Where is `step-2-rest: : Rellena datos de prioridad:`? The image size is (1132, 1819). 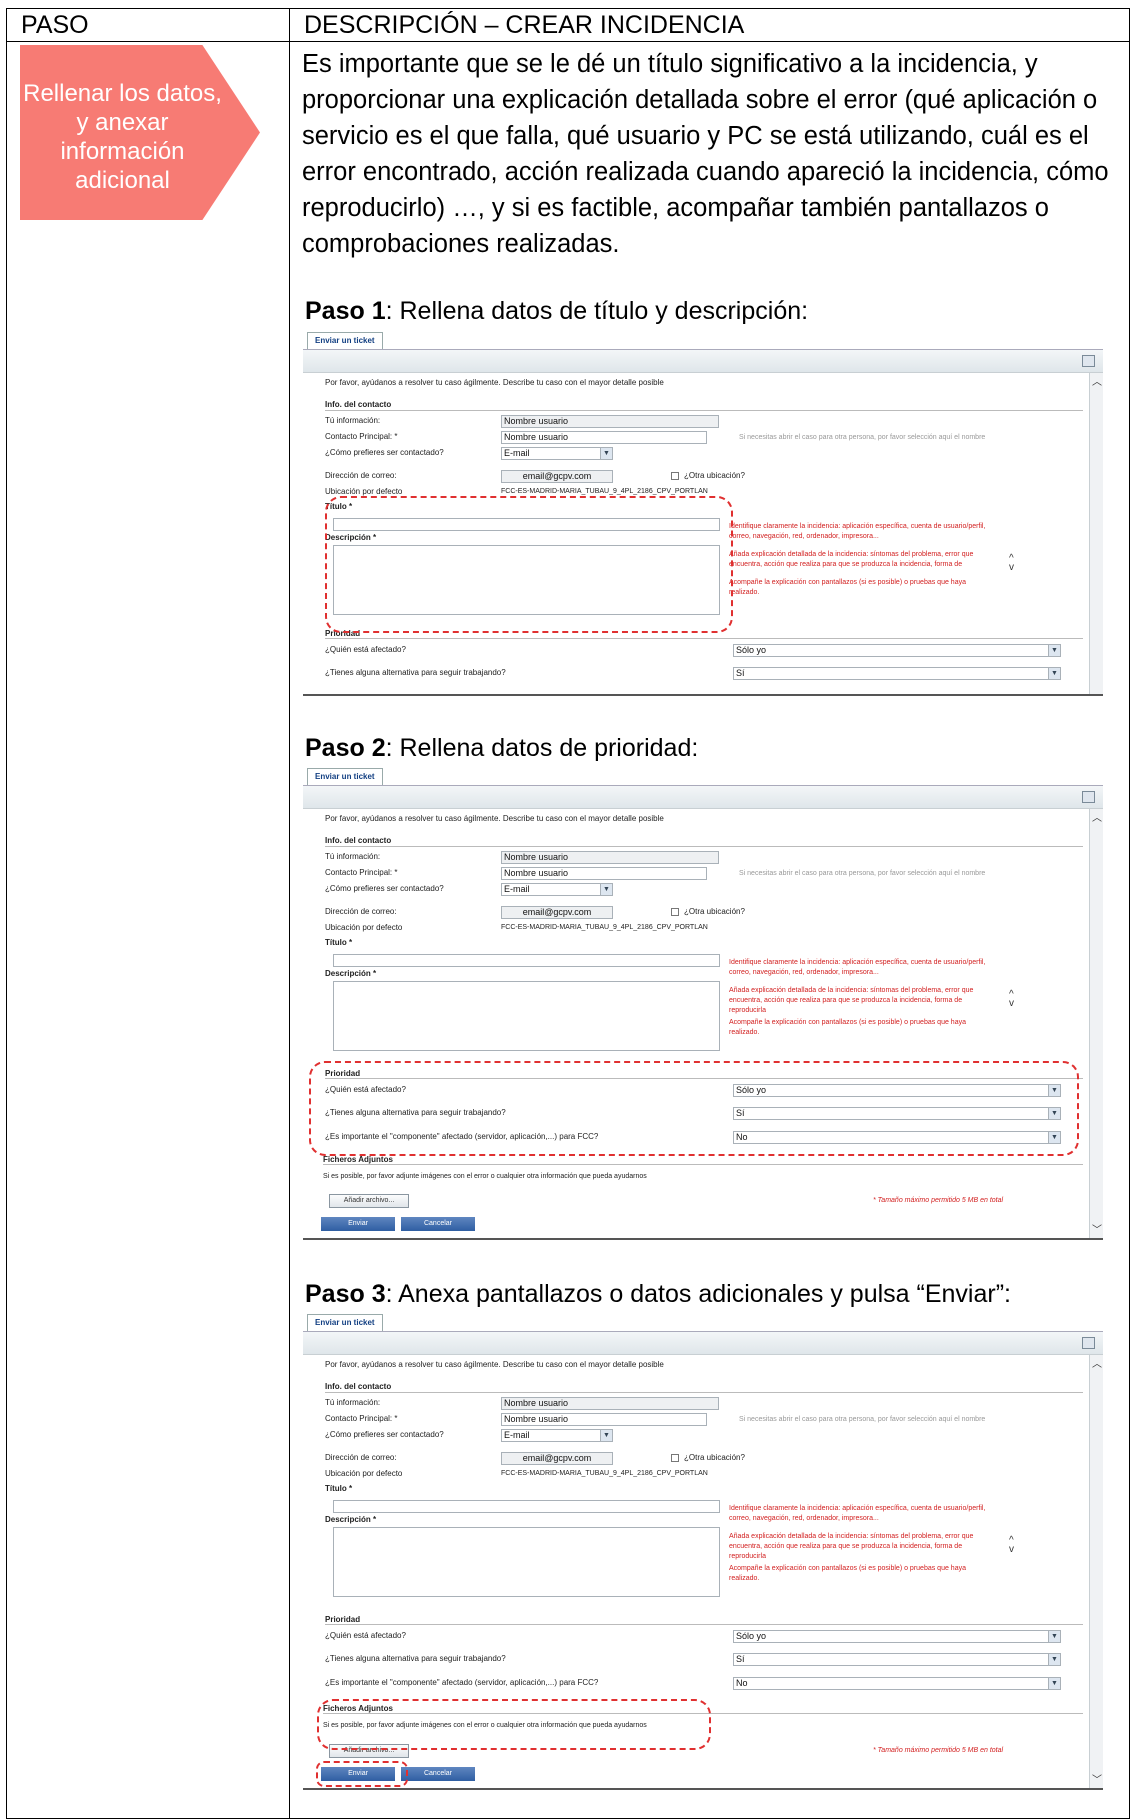
step-2-rest: : Rellena datos de prioridad: is located at coordinates (542, 748).